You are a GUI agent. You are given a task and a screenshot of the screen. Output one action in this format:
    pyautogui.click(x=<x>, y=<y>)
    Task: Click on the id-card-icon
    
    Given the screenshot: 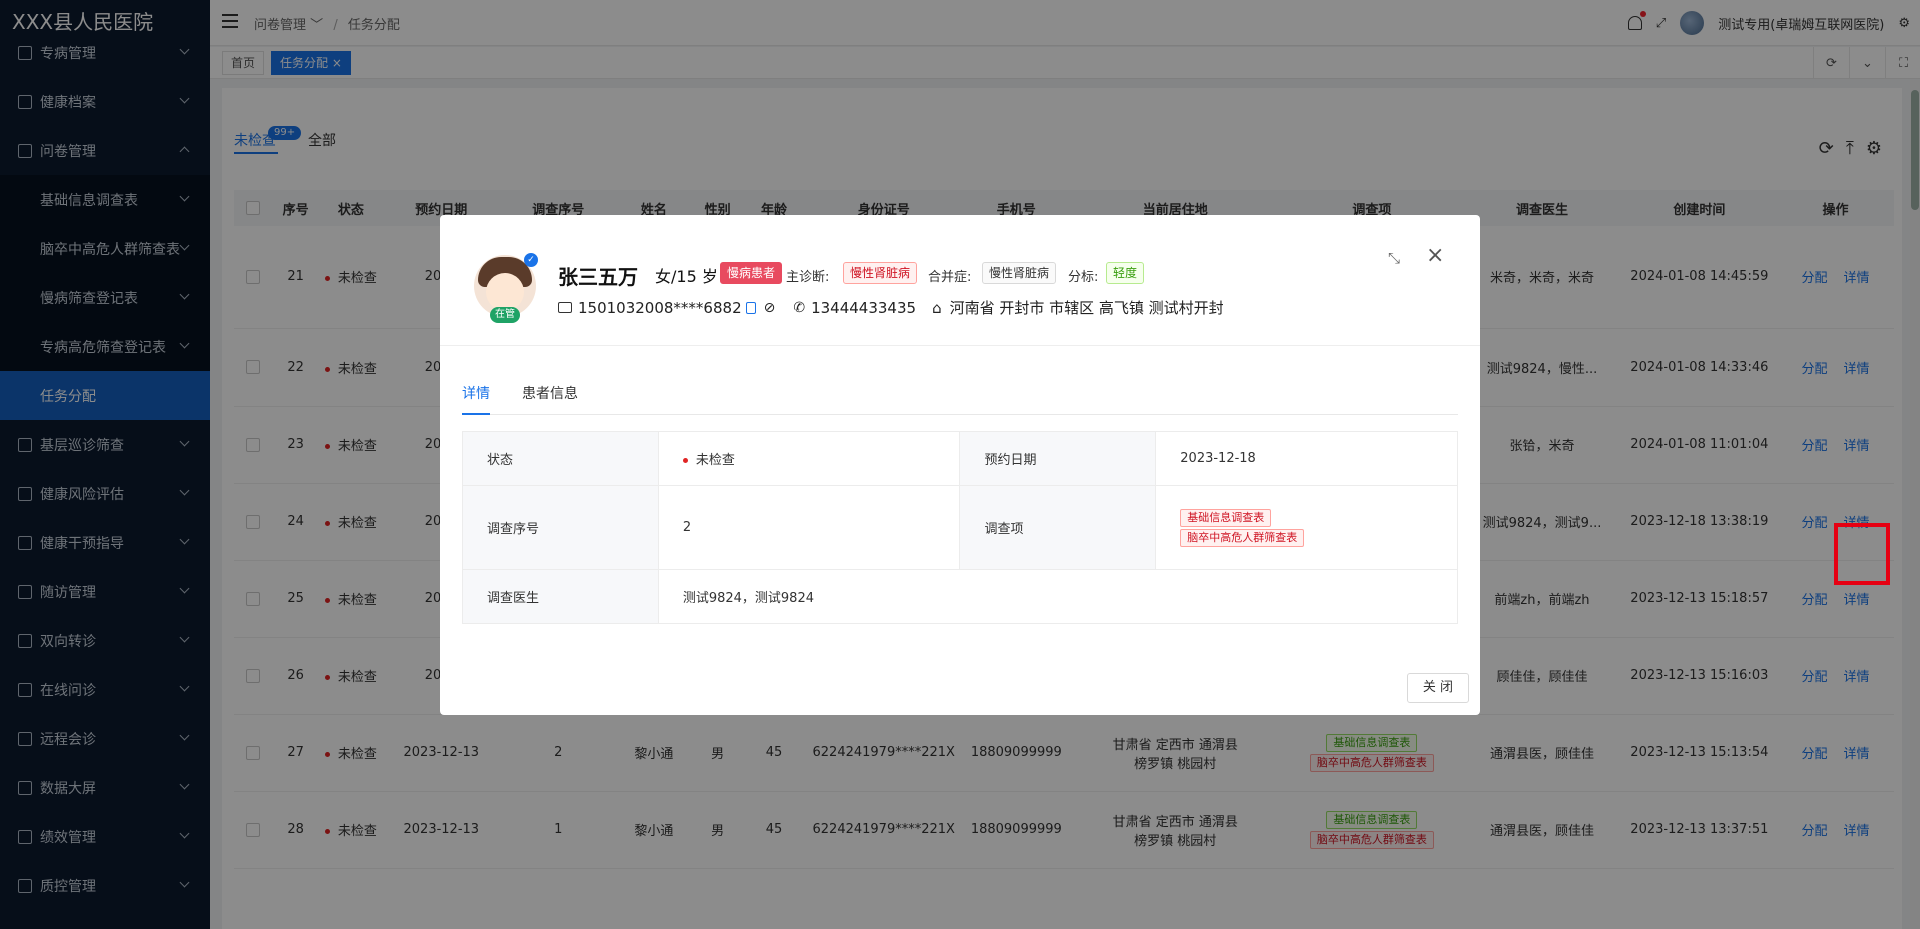 What is the action you would take?
    pyautogui.click(x=565, y=307)
    